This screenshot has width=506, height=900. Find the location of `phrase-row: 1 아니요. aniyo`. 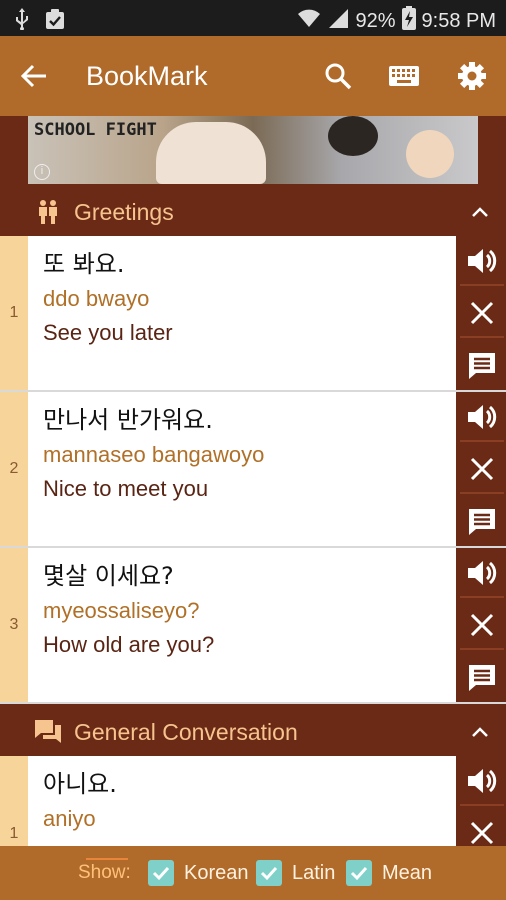

phrase-row: 1 아니요. aniyo is located at coordinates (253, 801).